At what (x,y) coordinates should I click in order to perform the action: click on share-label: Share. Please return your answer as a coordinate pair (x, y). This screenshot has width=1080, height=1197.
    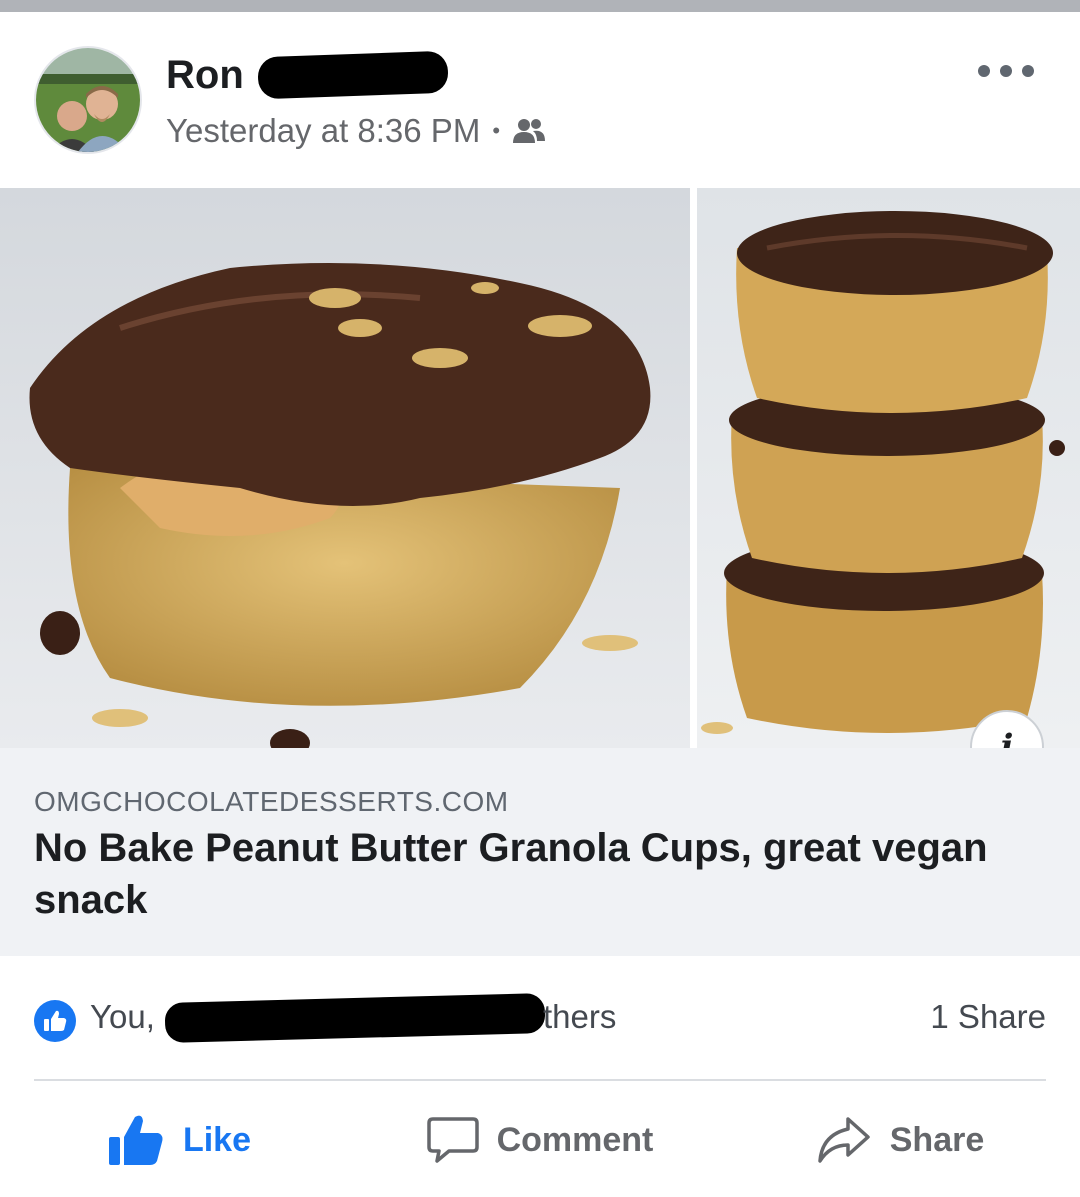
    Looking at the image, I should click on (937, 1139).